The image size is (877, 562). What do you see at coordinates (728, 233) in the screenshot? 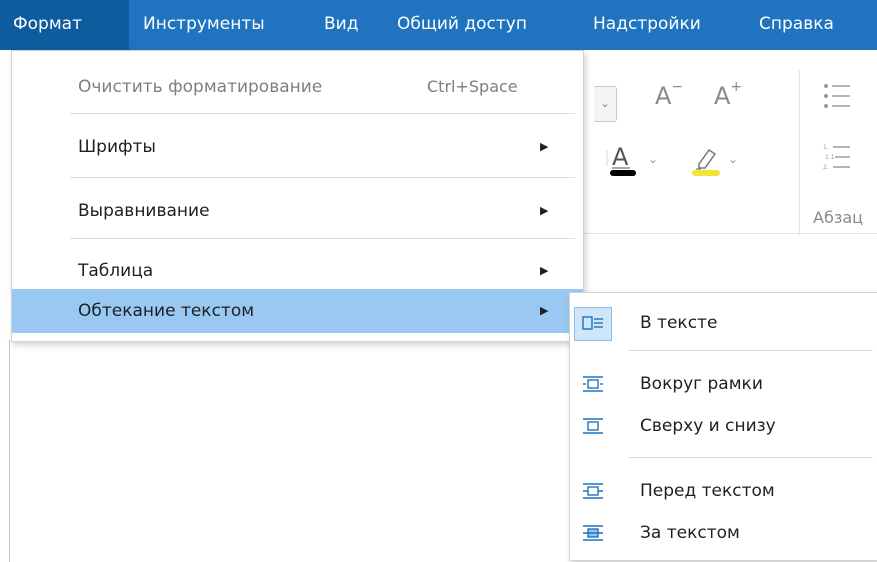
I see `ribbon-bottom-border` at bounding box center [728, 233].